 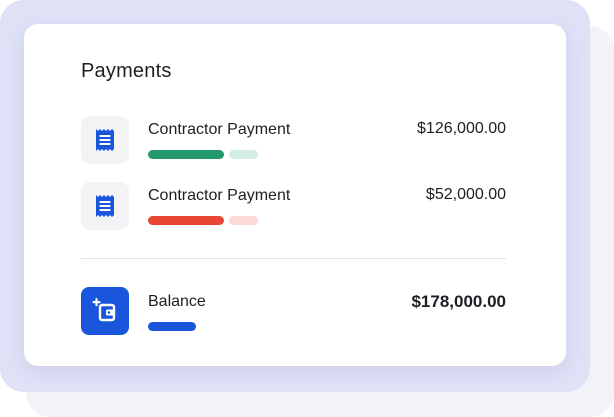 I want to click on payment-amount: $52,000.00, so click(x=465, y=194).